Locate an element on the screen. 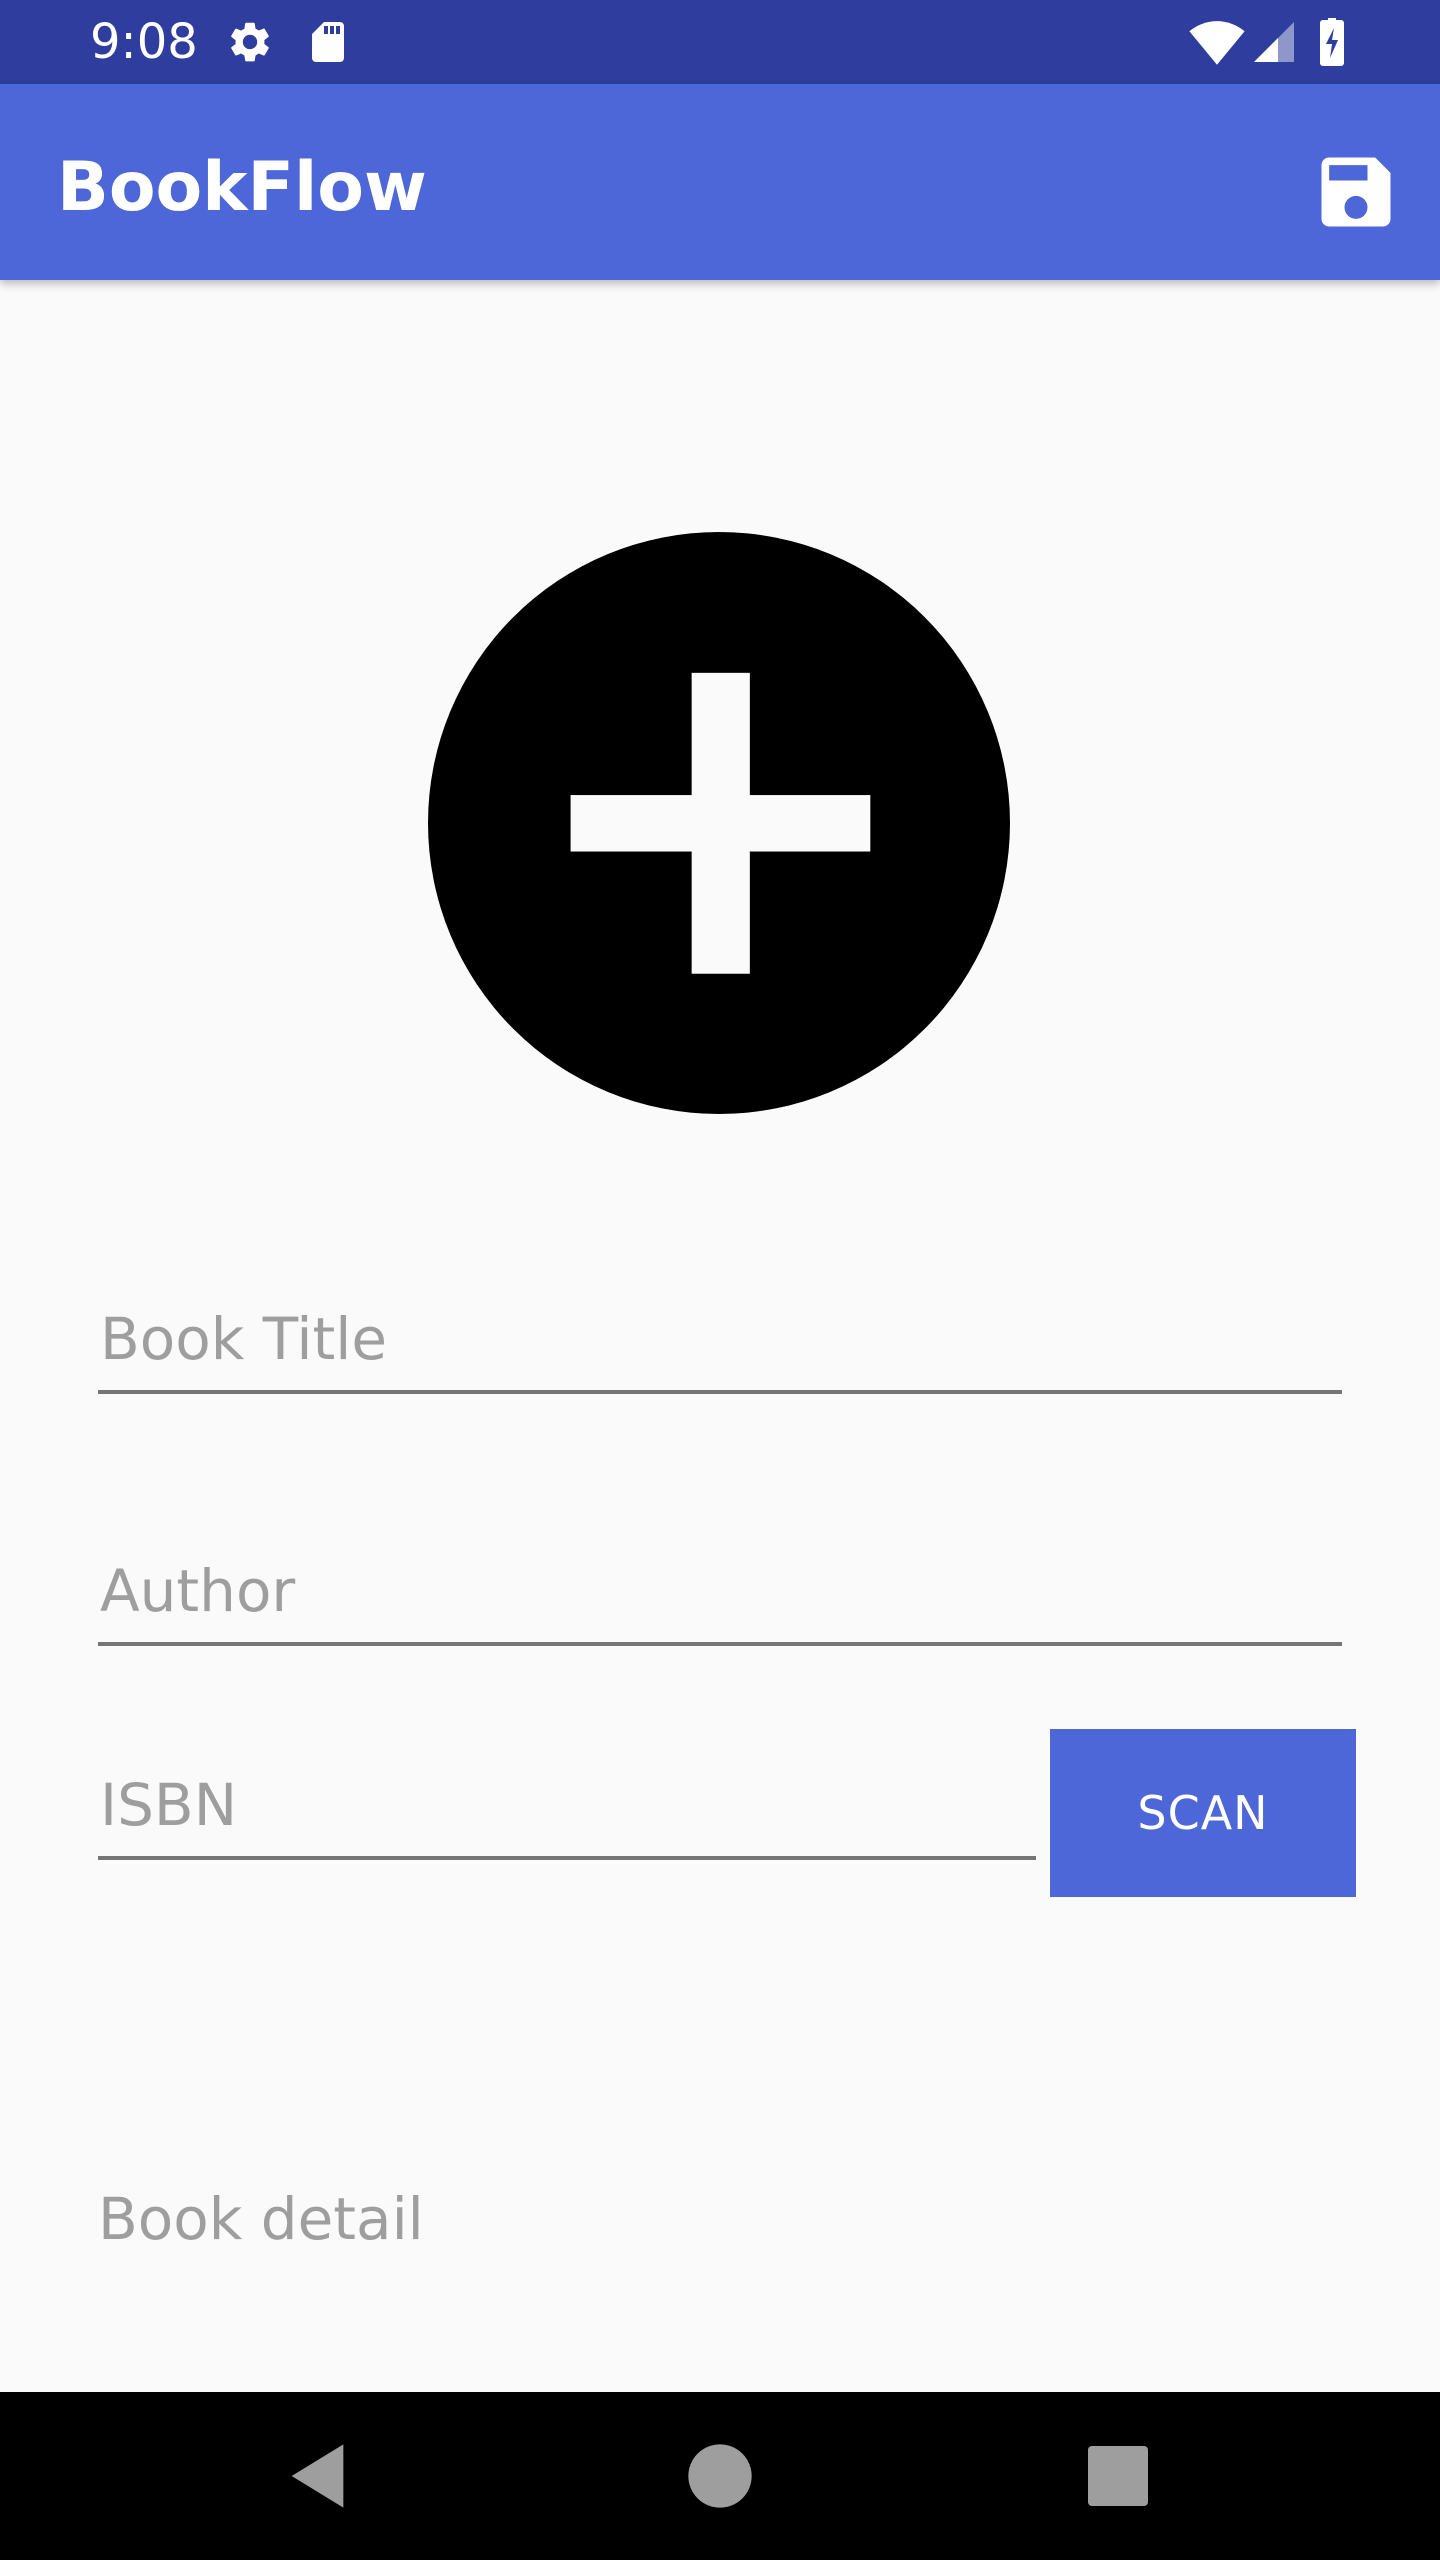 The height and width of the screenshot is (2560, 1440). book-title-input is located at coordinates (720, 1339).